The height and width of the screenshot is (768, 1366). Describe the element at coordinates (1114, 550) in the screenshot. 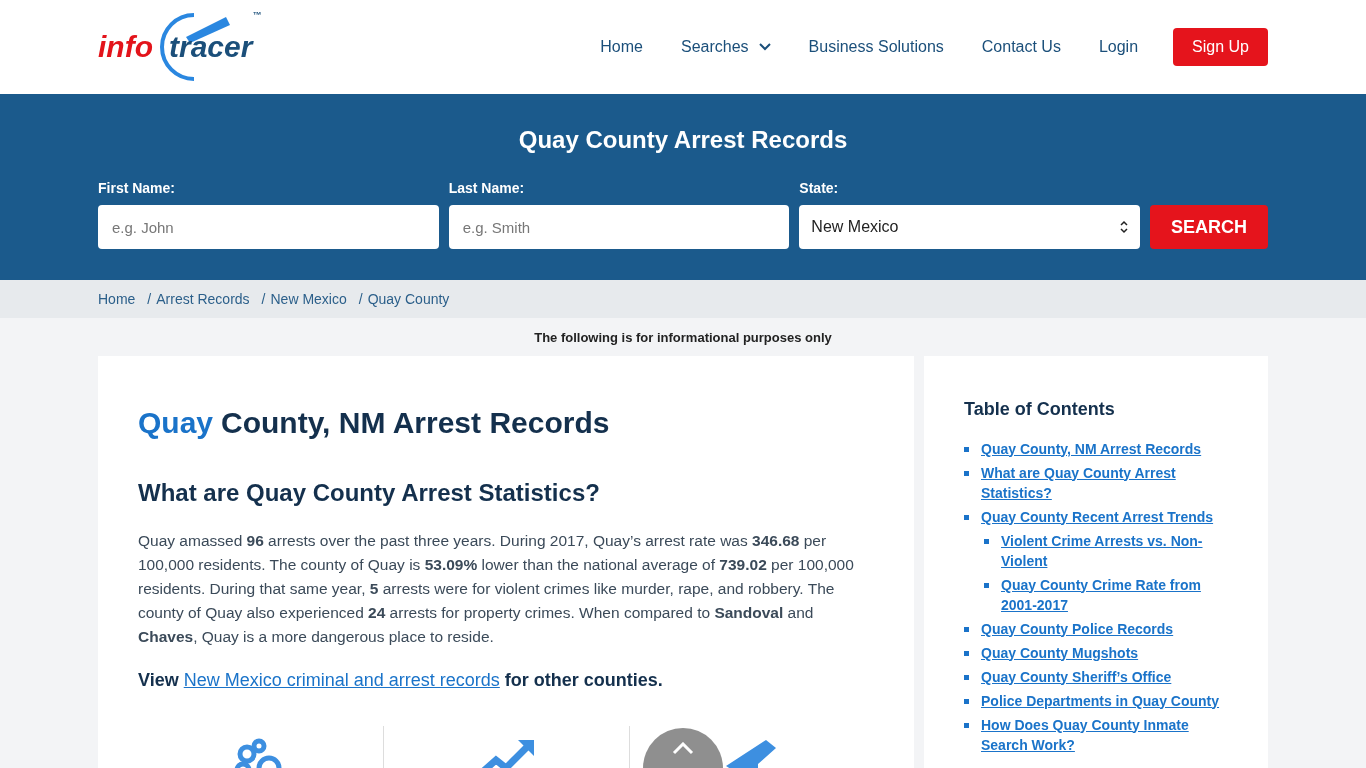

I see `toc-link: Violent Crime Arrests vs. Non-Violent` at that location.